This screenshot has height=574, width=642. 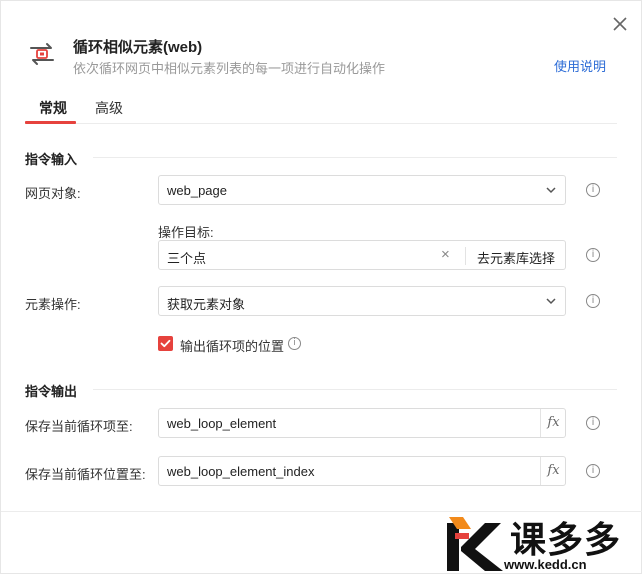 I want to click on save-item-value: web_loop_element, so click(x=222, y=423).